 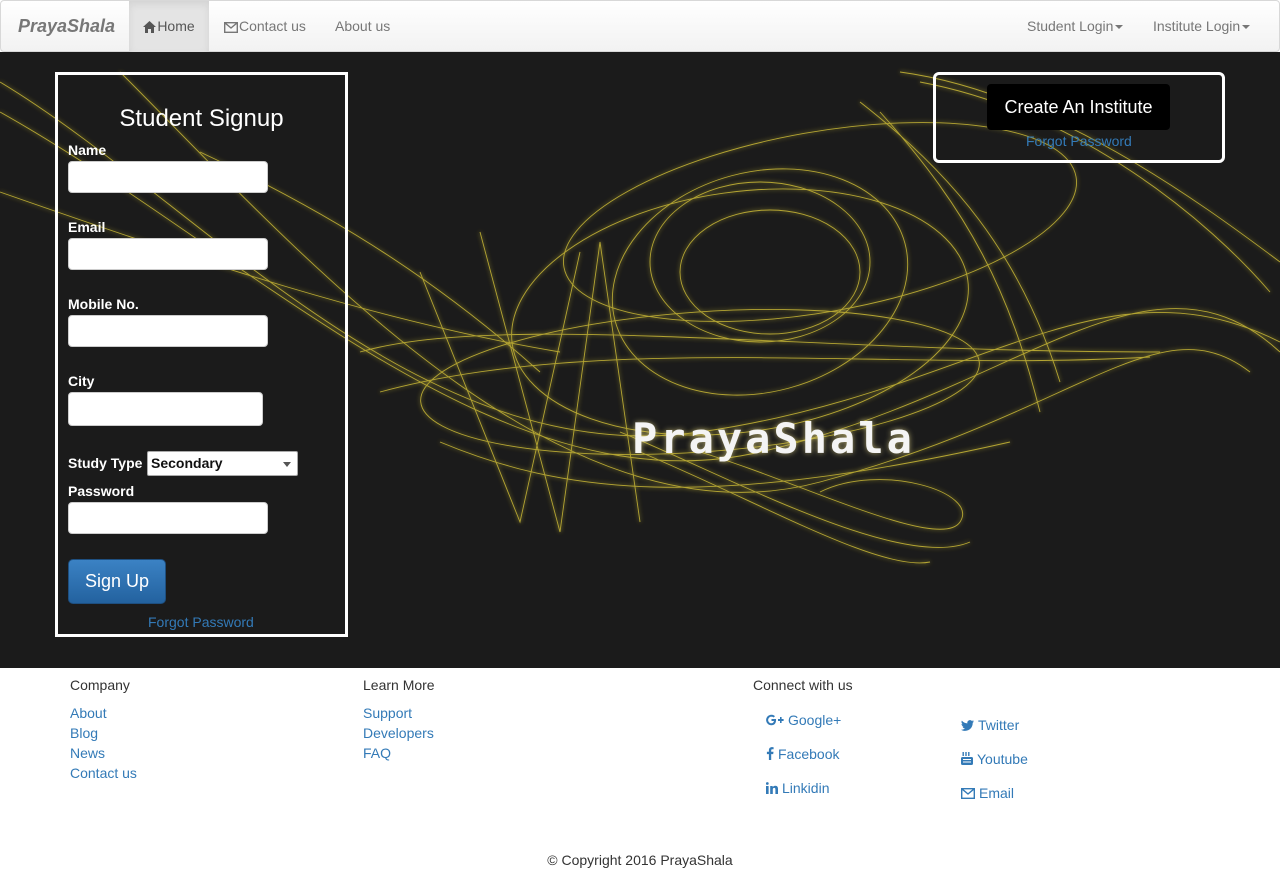 I want to click on name-input, so click(x=168, y=177).